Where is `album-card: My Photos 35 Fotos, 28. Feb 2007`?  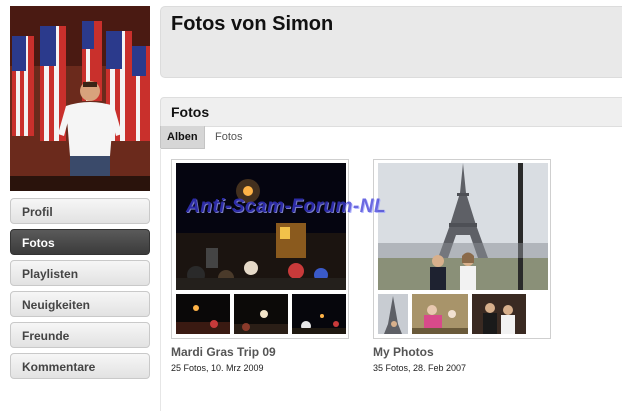 album-card: My Photos 35 Fotos, 28. Feb 2007 is located at coordinates (462, 266).